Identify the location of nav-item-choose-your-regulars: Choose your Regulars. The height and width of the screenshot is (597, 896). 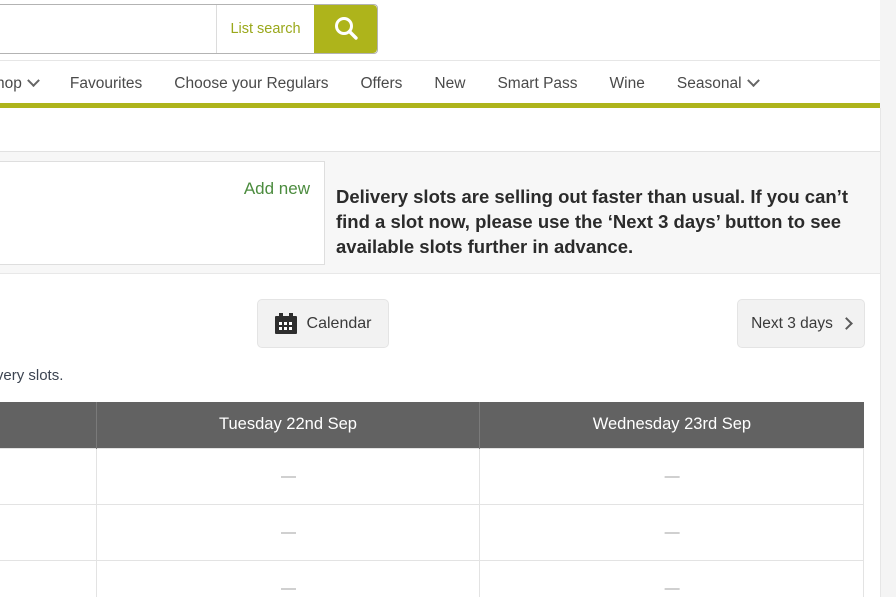
(251, 84).